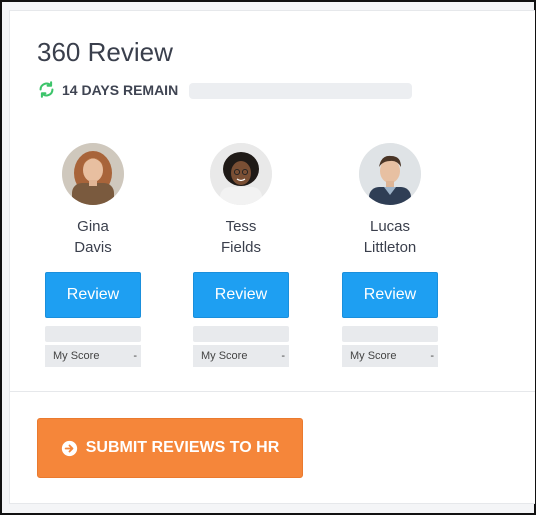 Image resolution: width=536 pixels, height=515 pixels. I want to click on submit-reviews-label: SUBMIT REVIEWS TO HR, so click(182, 447).